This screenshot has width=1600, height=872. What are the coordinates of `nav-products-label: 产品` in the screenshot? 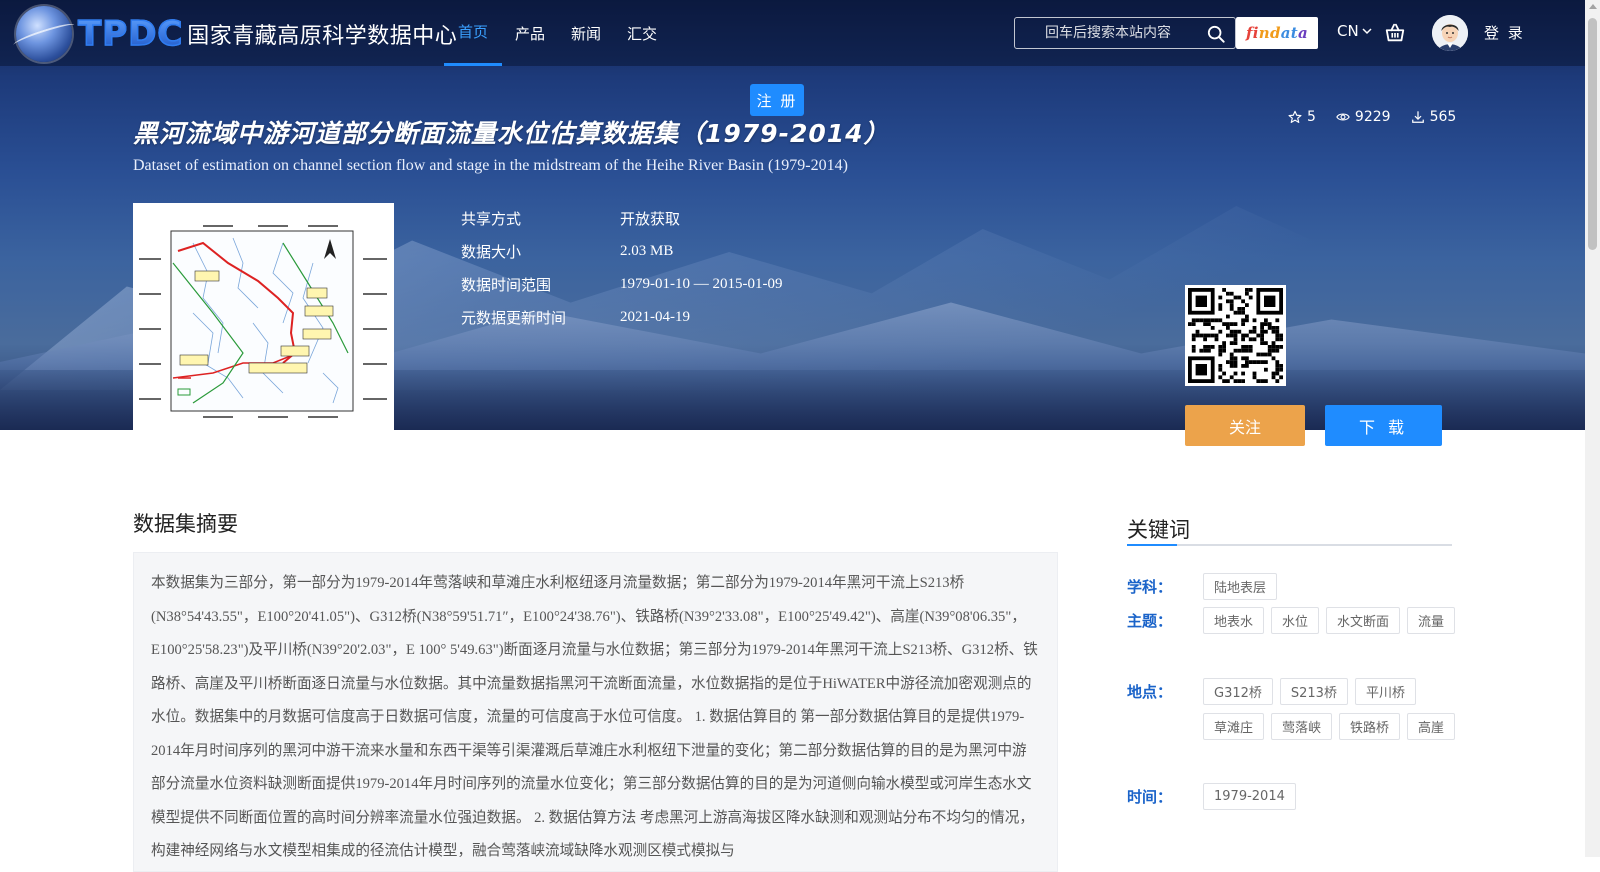 It's located at (530, 33).